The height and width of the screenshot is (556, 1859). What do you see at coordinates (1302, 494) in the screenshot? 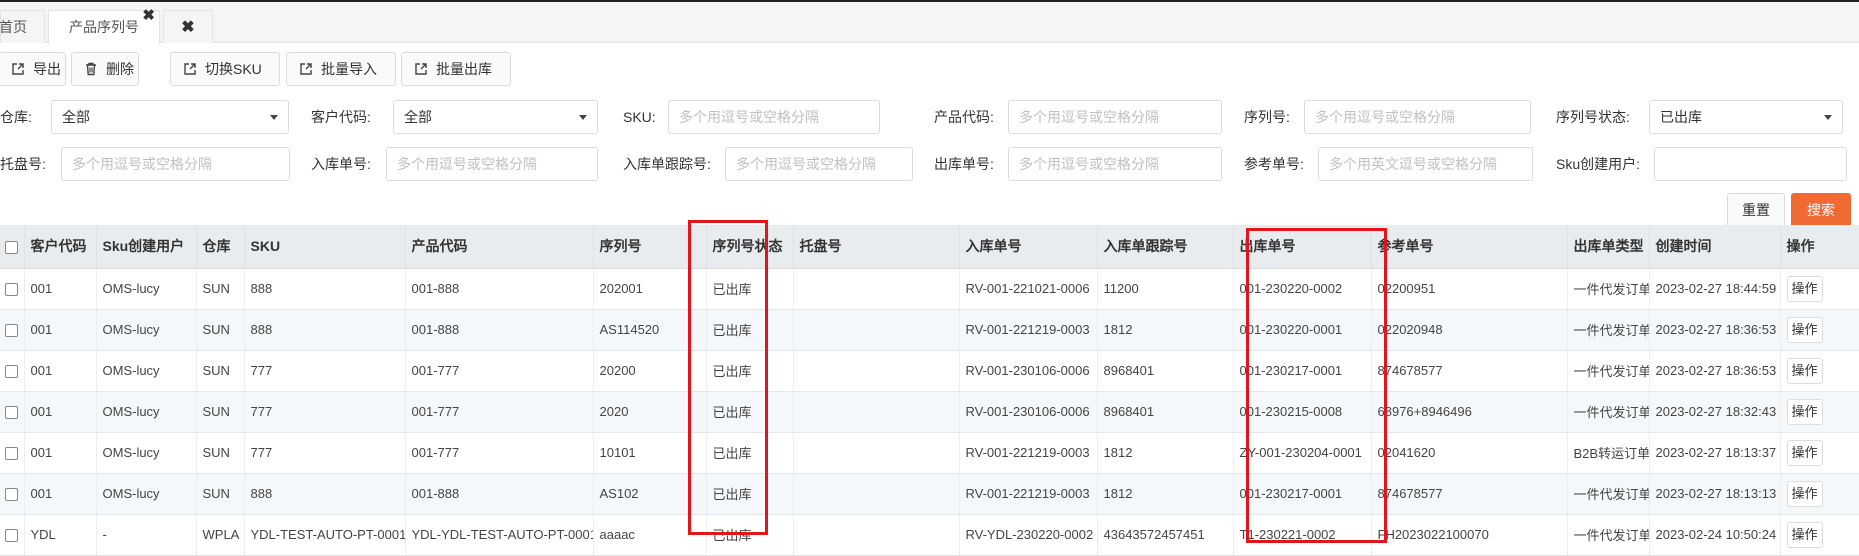
I see `cell-outbound-no: 001-230217-0001` at bounding box center [1302, 494].